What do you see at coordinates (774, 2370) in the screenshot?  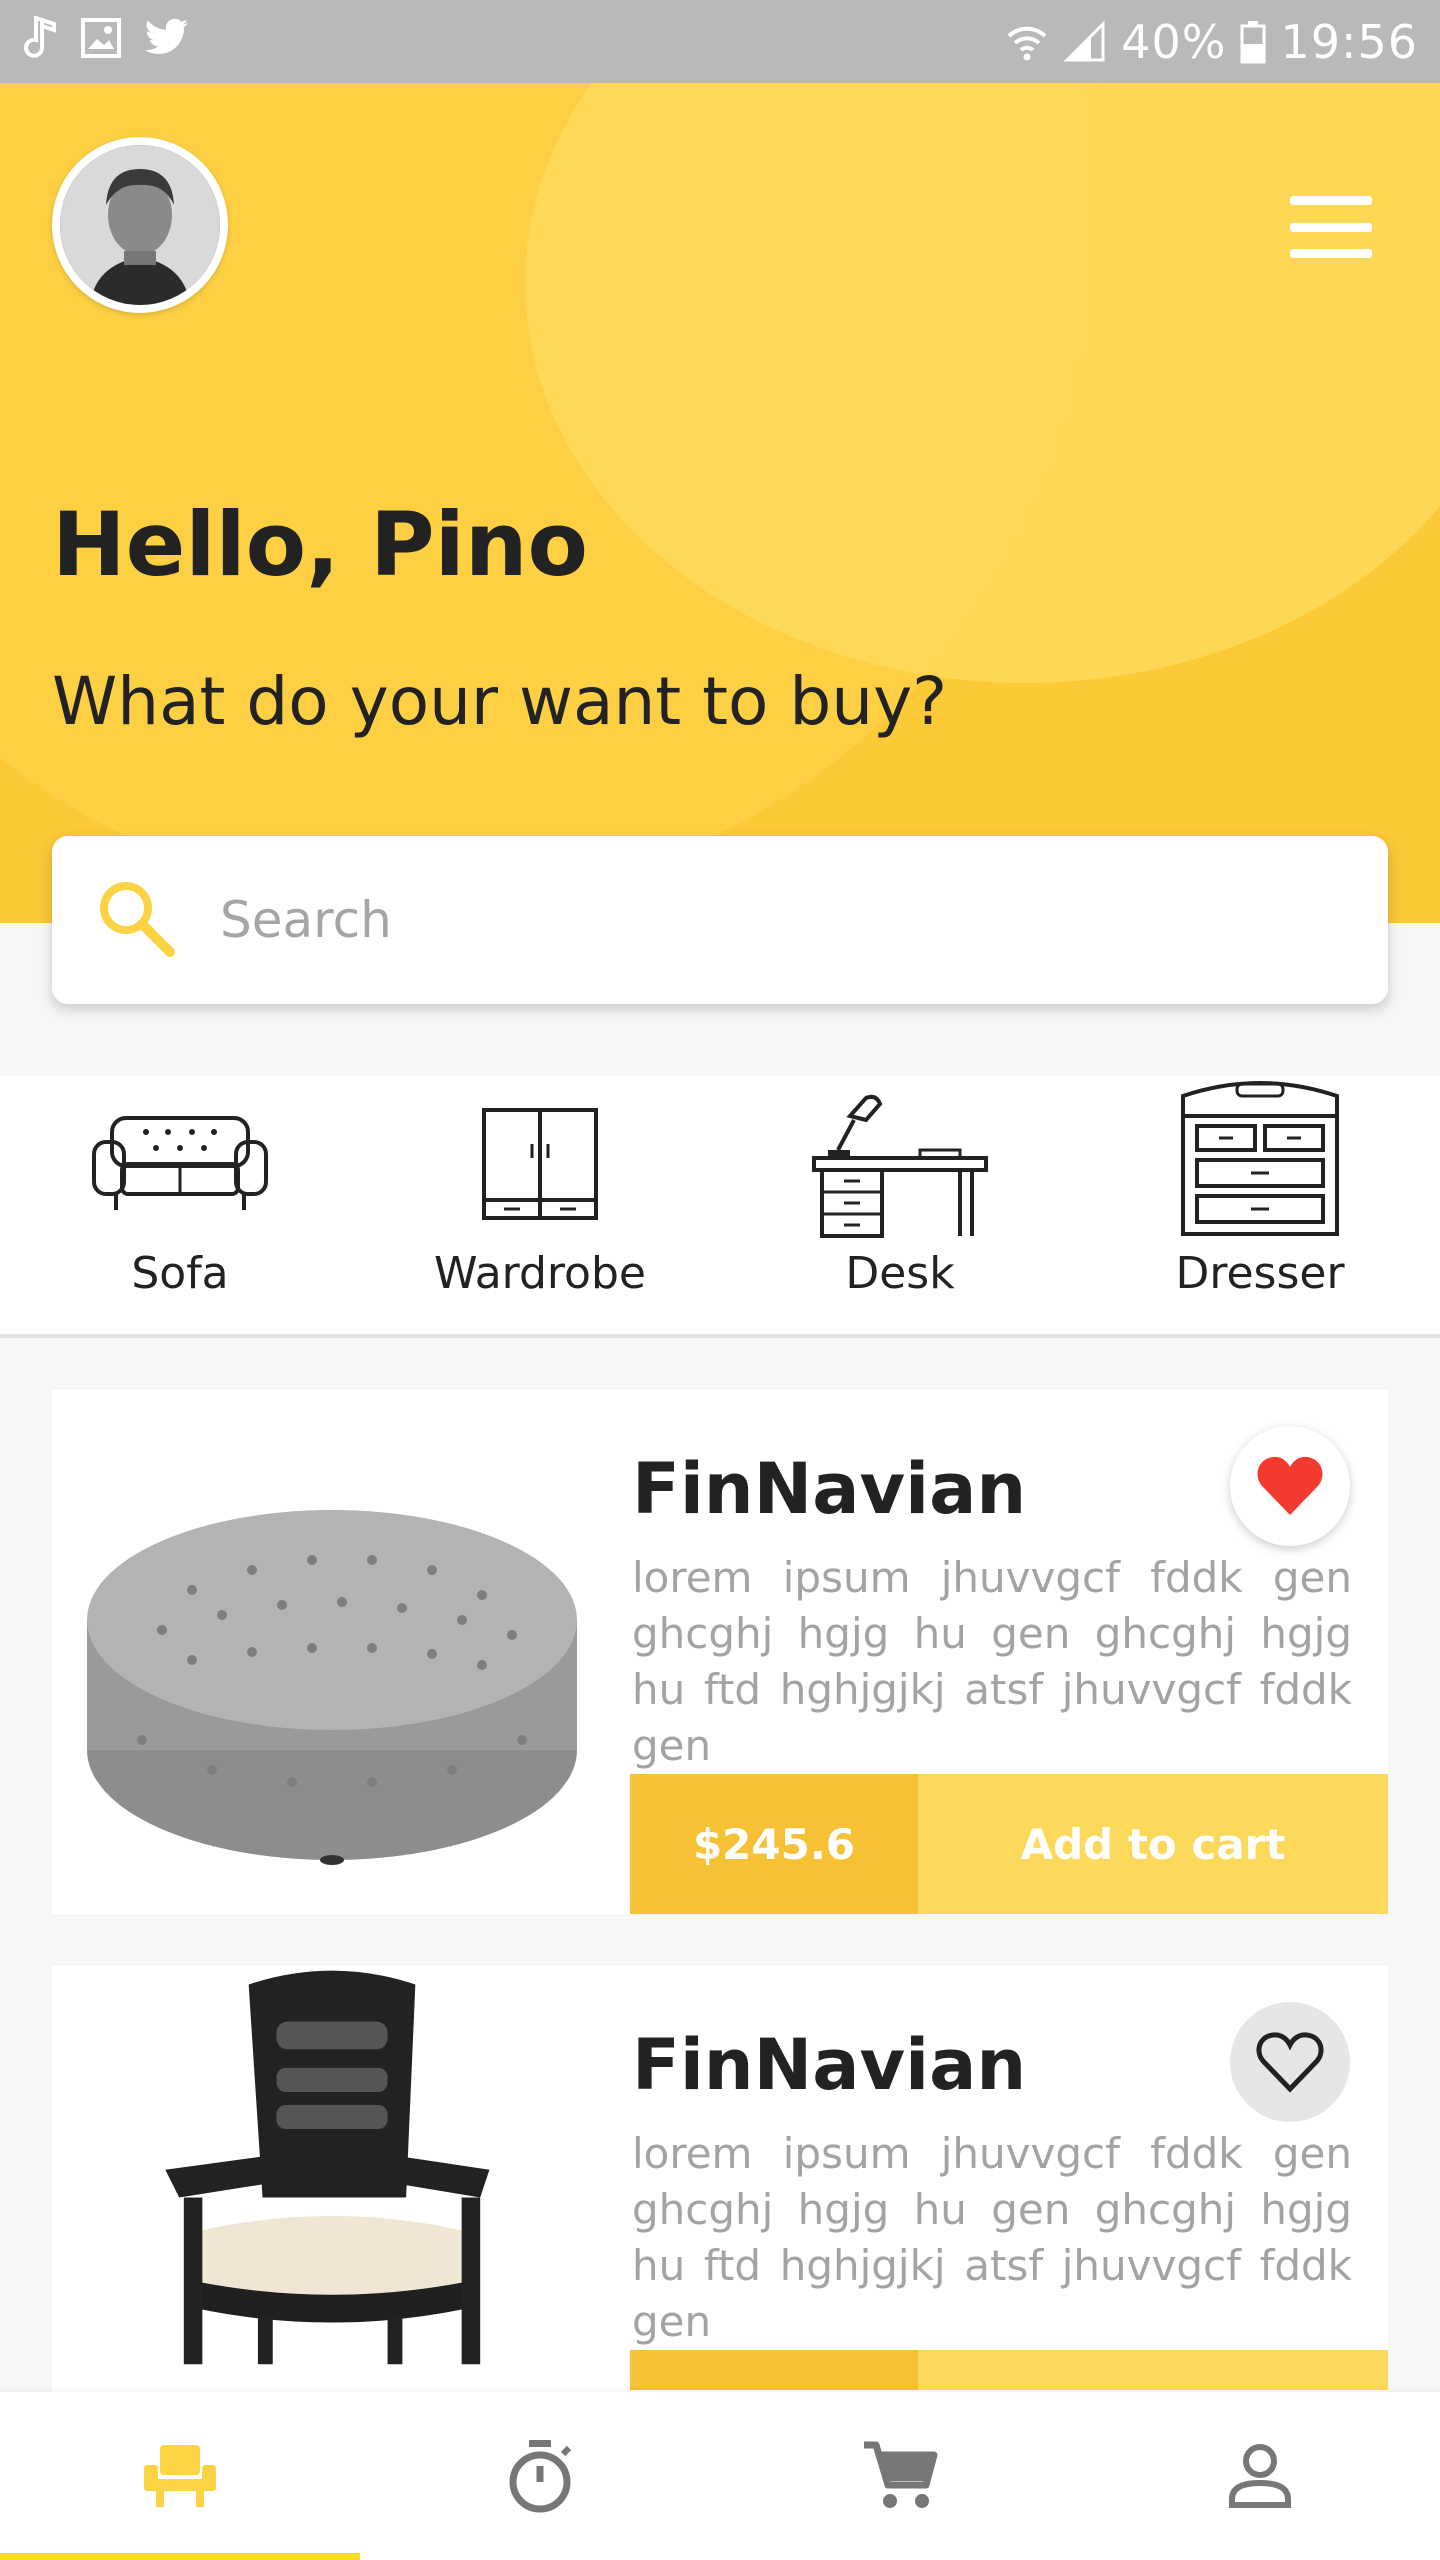 I see `price-label` at bounding box center [774, 2370].